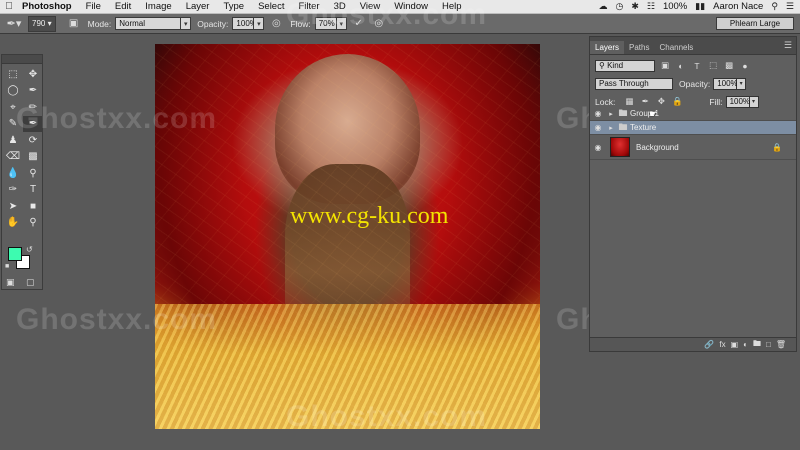  I want to click on layer-lock-icon: 🔒, so click(777, 147).